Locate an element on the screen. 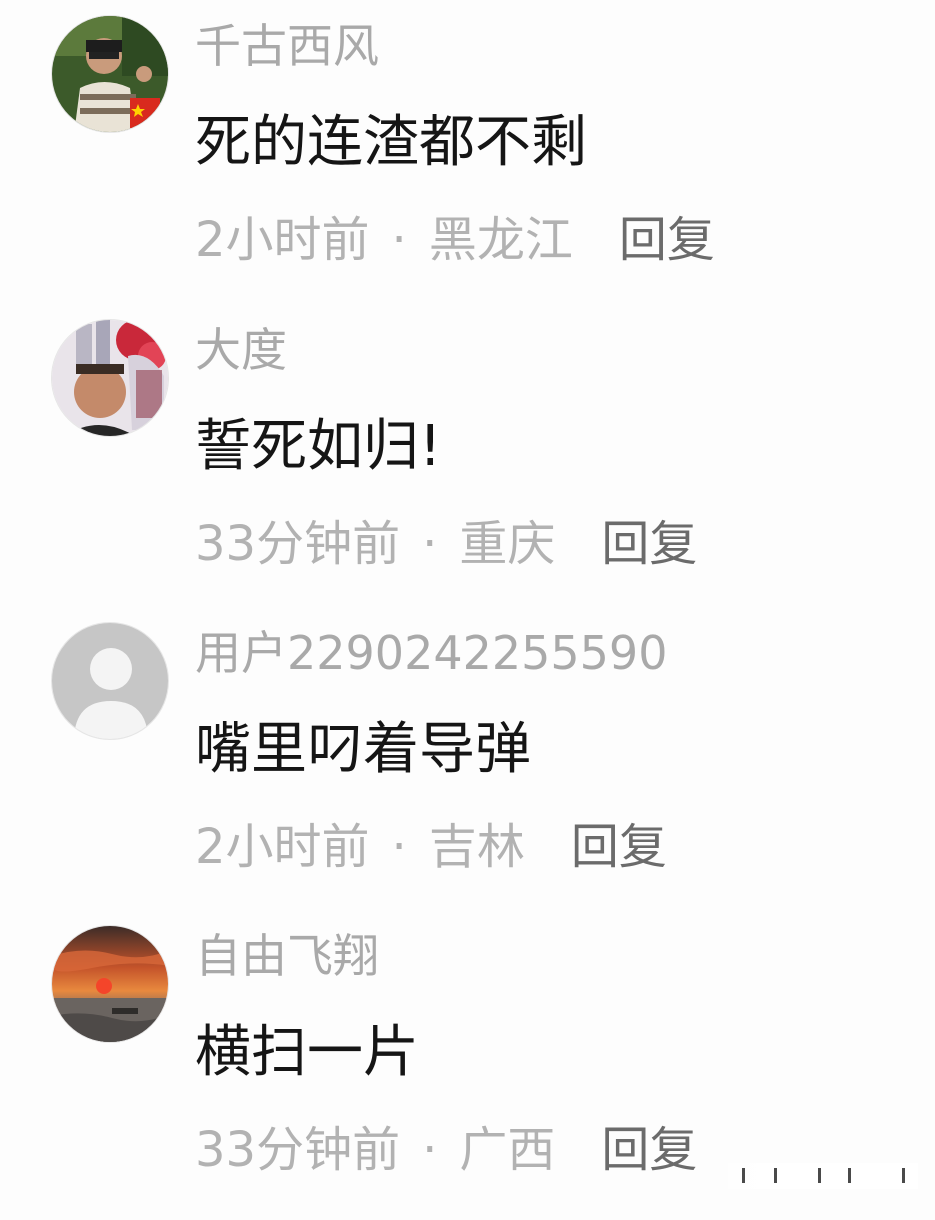 This screenshot has width=935, height=1220. comment-text: 嘴里叼着导弹 is located at coordinates (363, 749).